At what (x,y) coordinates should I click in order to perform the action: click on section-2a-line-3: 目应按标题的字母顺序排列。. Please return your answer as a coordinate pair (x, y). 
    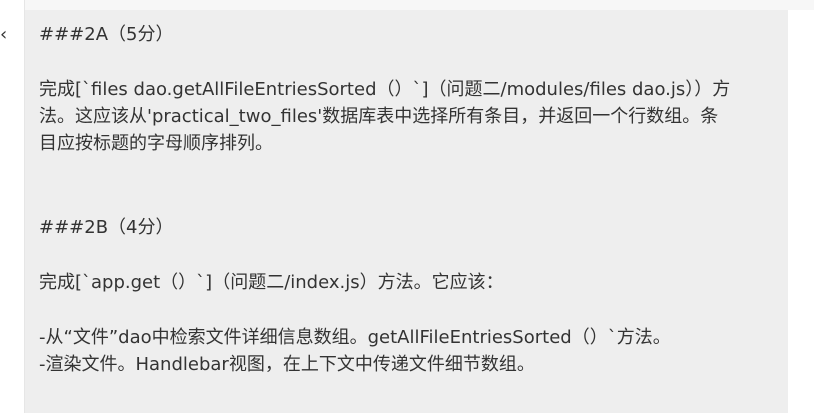
    Looking at the image, I should click on (156, 143).